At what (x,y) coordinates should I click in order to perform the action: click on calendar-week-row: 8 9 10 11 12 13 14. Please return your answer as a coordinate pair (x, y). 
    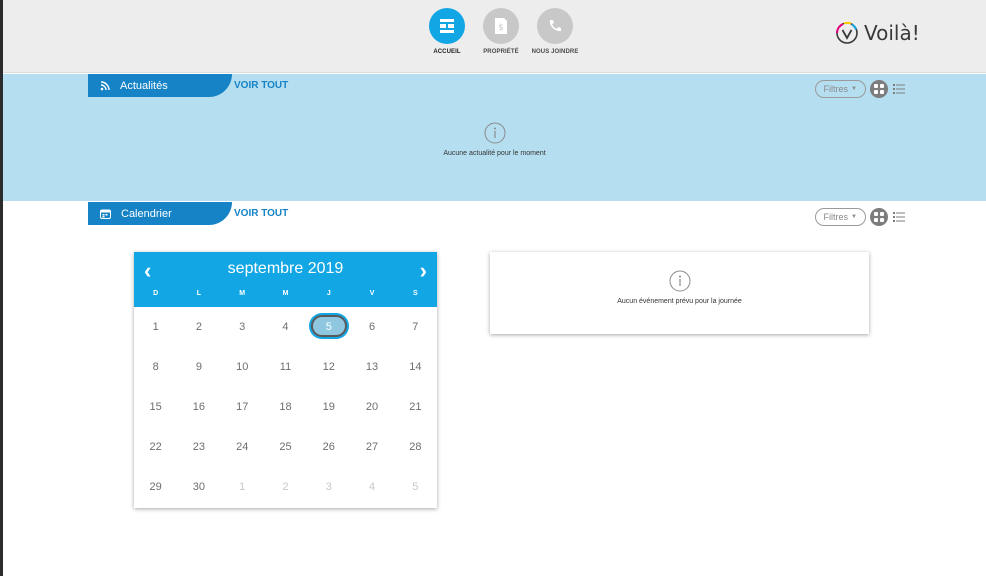
    Looking at the image, I should click on (285, 367).